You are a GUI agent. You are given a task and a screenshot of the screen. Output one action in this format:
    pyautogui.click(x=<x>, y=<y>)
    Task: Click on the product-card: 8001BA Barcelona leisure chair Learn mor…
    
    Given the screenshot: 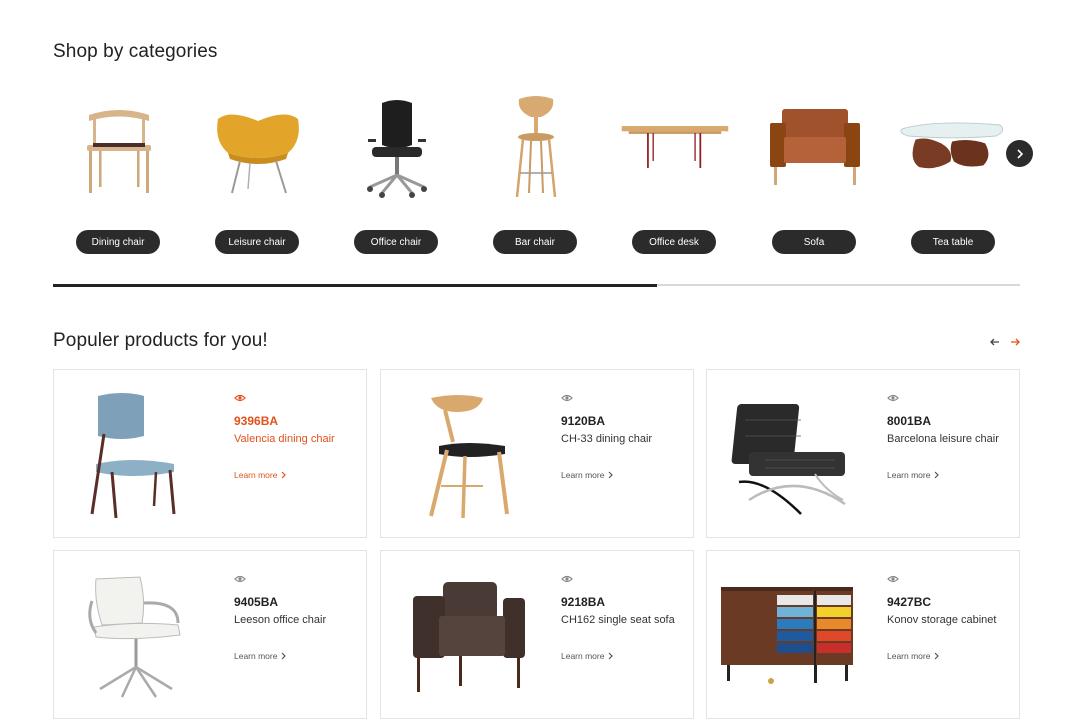 What is the action you would take?
    pyautogui.click(x=863, y=453)
    